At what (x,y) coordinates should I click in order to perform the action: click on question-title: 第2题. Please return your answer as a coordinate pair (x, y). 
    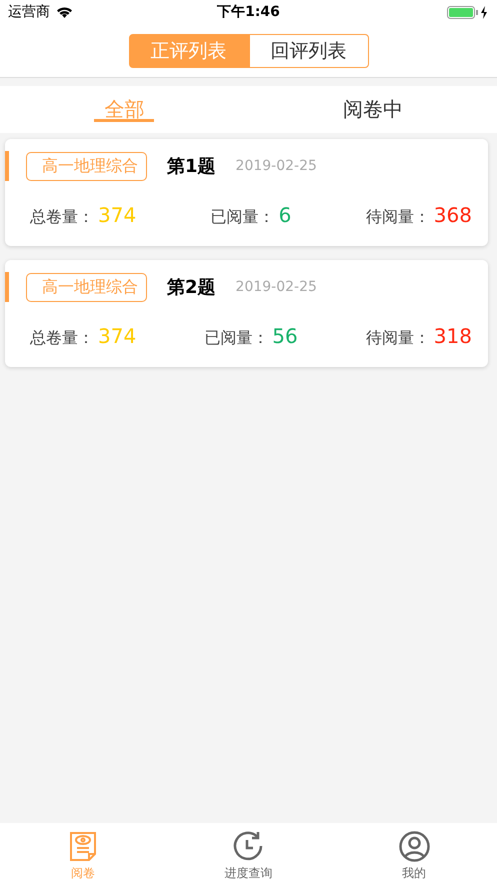
    Looking at the image, I should click on (191, 287).